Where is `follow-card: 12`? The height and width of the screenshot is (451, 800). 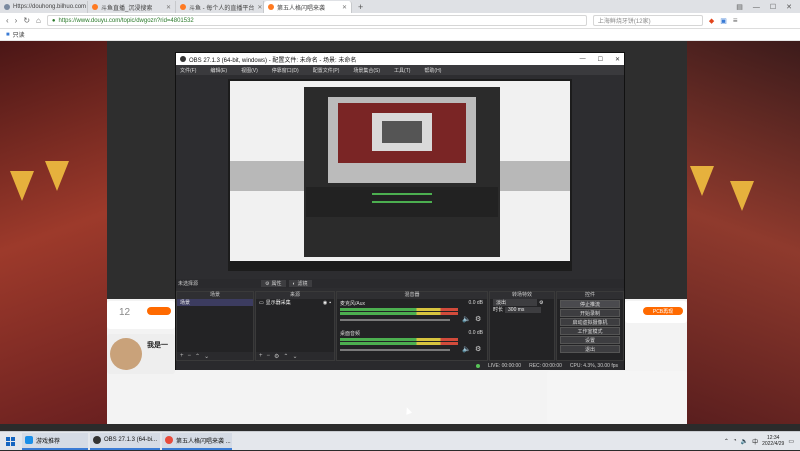
follow-card: 12 is located at coordinates (141, 315).